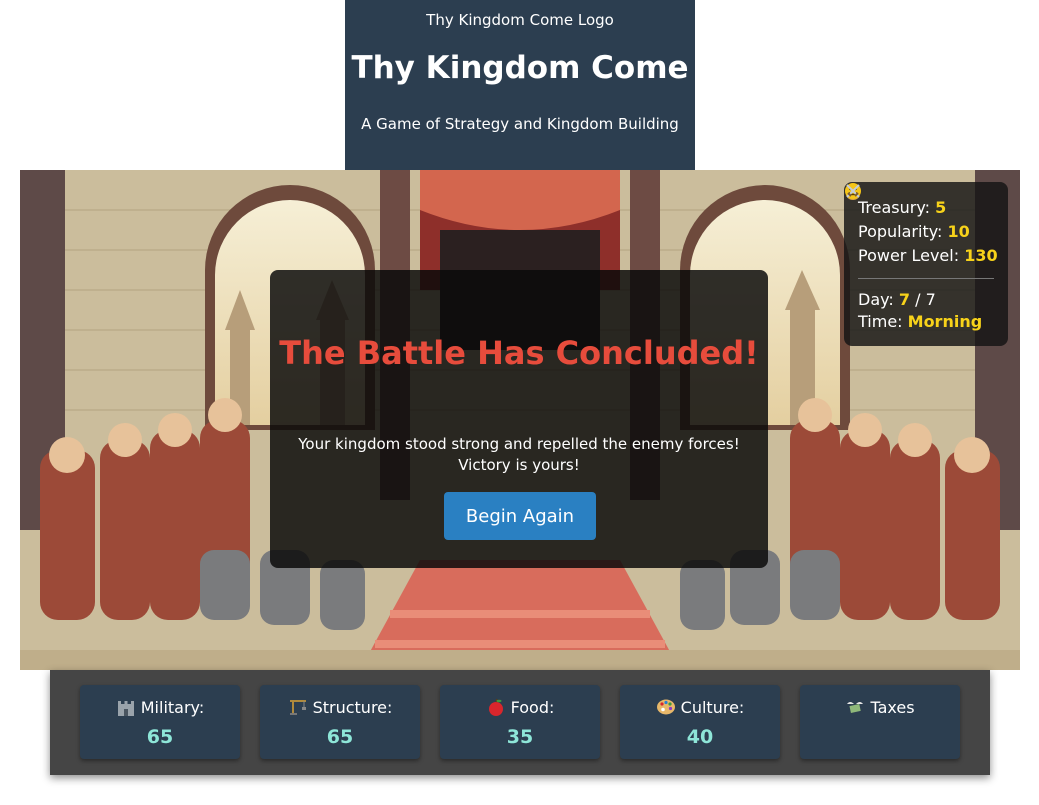  Describe the element at coordinates (700, 722) in the screenshot. I see `culture-card: Culture: 40` at that location.